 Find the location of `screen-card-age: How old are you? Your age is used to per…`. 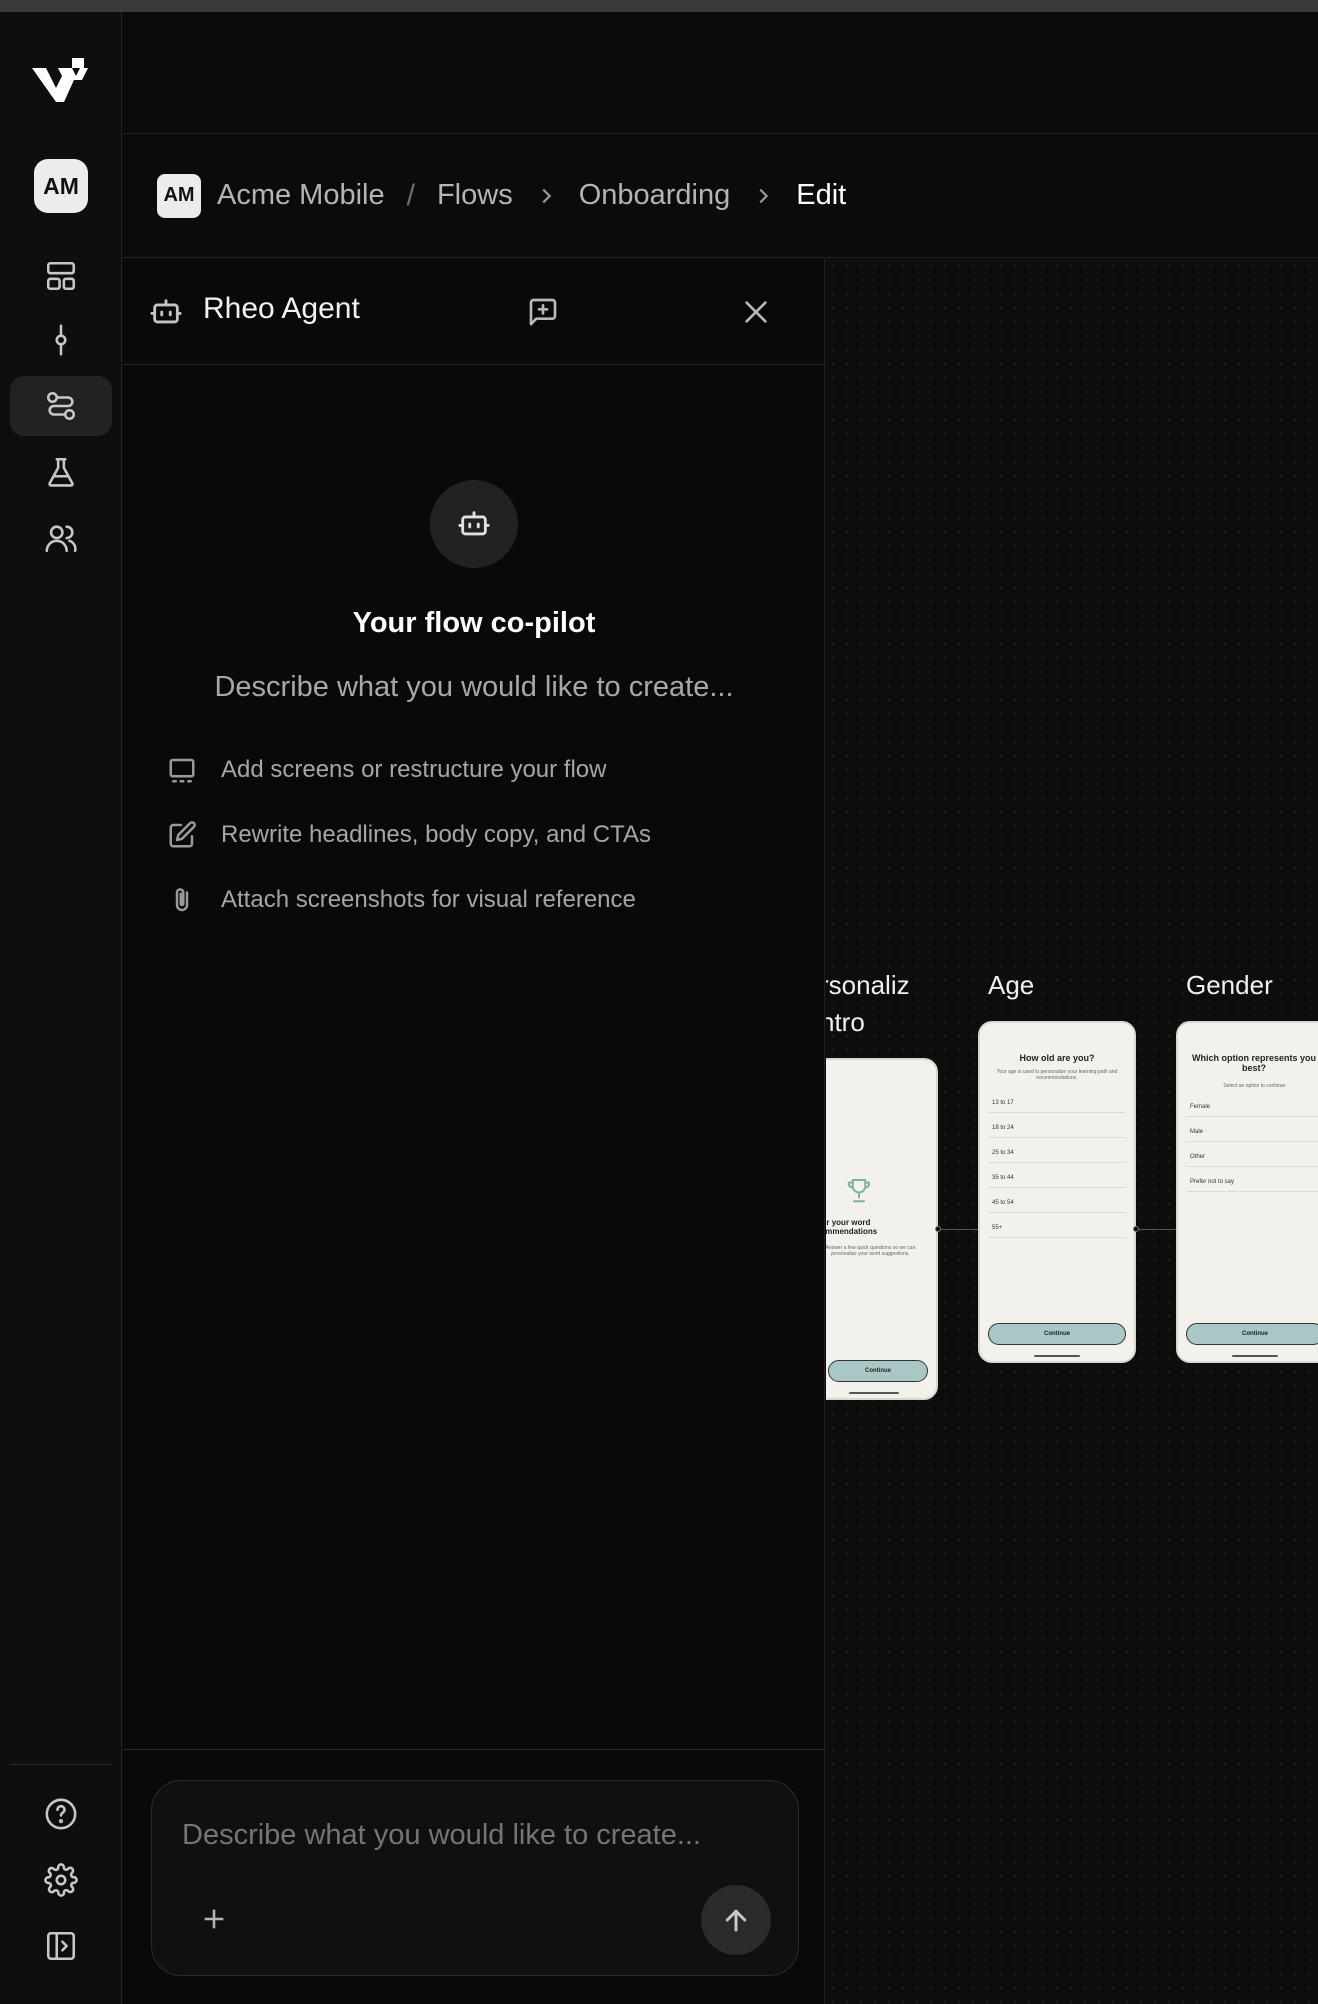

screen-card-age: How old are you? Your age is used to per… is located at coordinates (1057, 1192).